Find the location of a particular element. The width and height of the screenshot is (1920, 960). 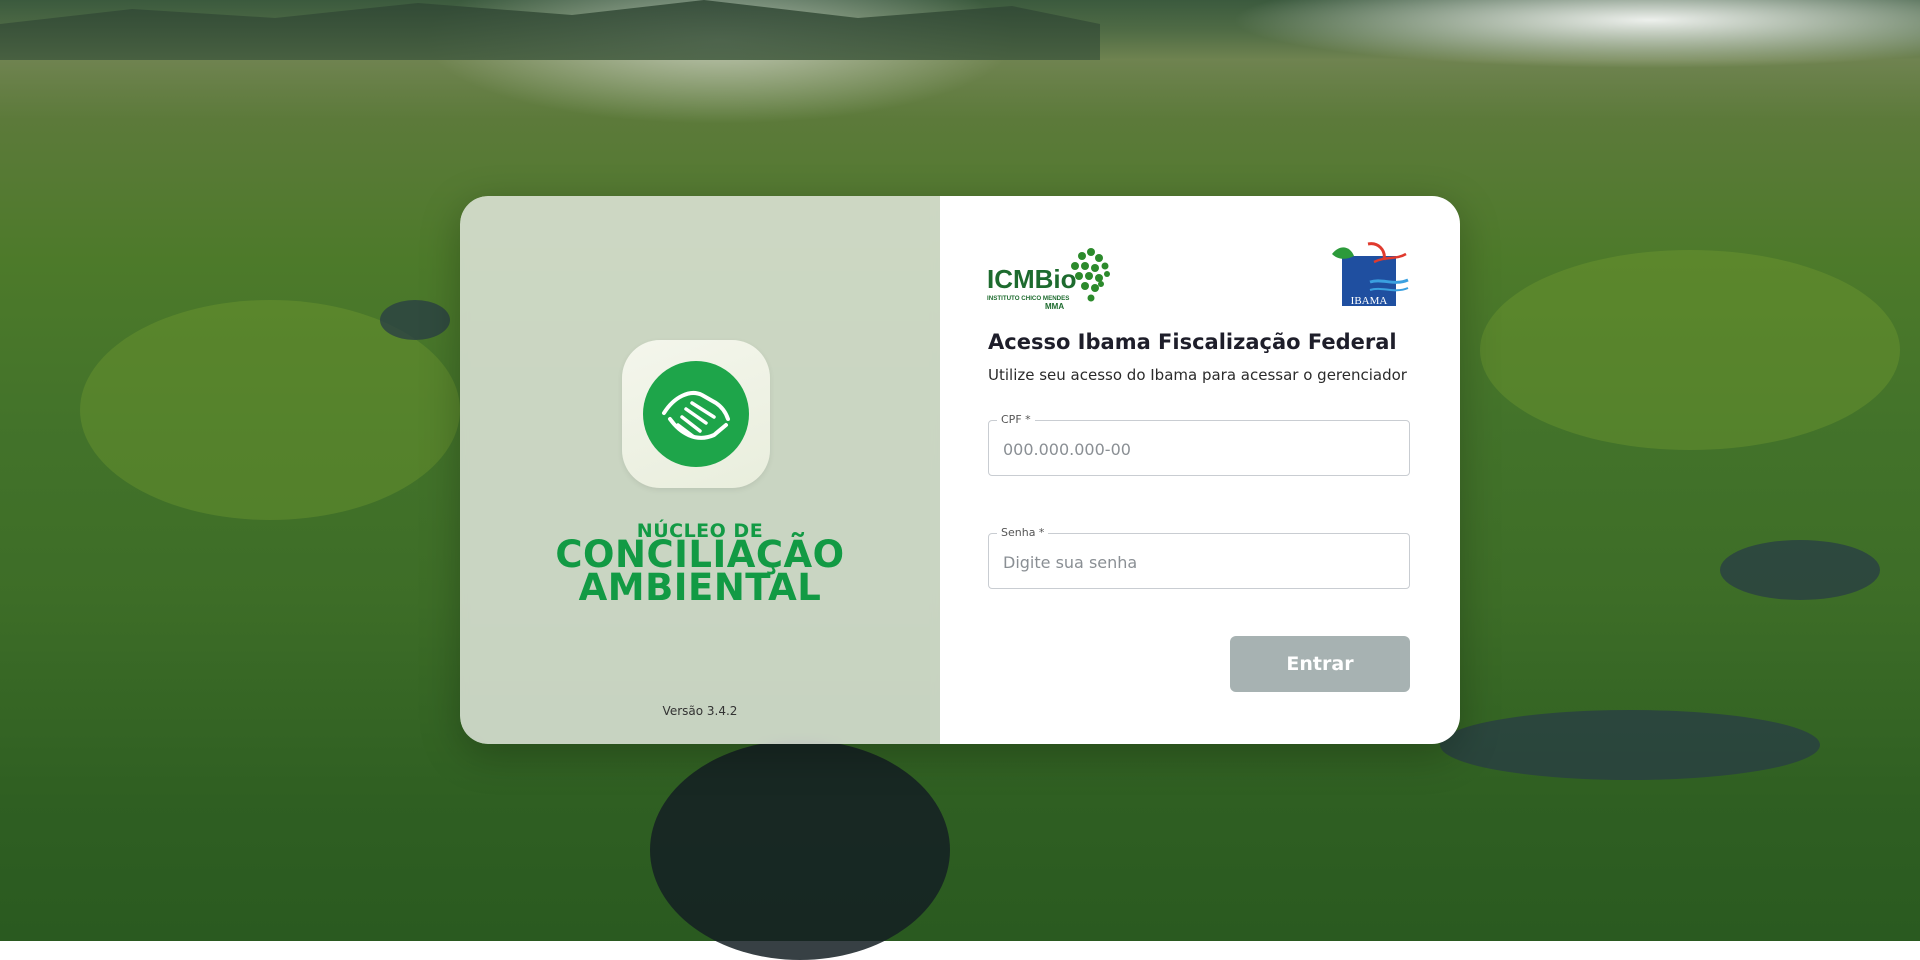

mountain-silhouette is located at coordinates (550, 30).